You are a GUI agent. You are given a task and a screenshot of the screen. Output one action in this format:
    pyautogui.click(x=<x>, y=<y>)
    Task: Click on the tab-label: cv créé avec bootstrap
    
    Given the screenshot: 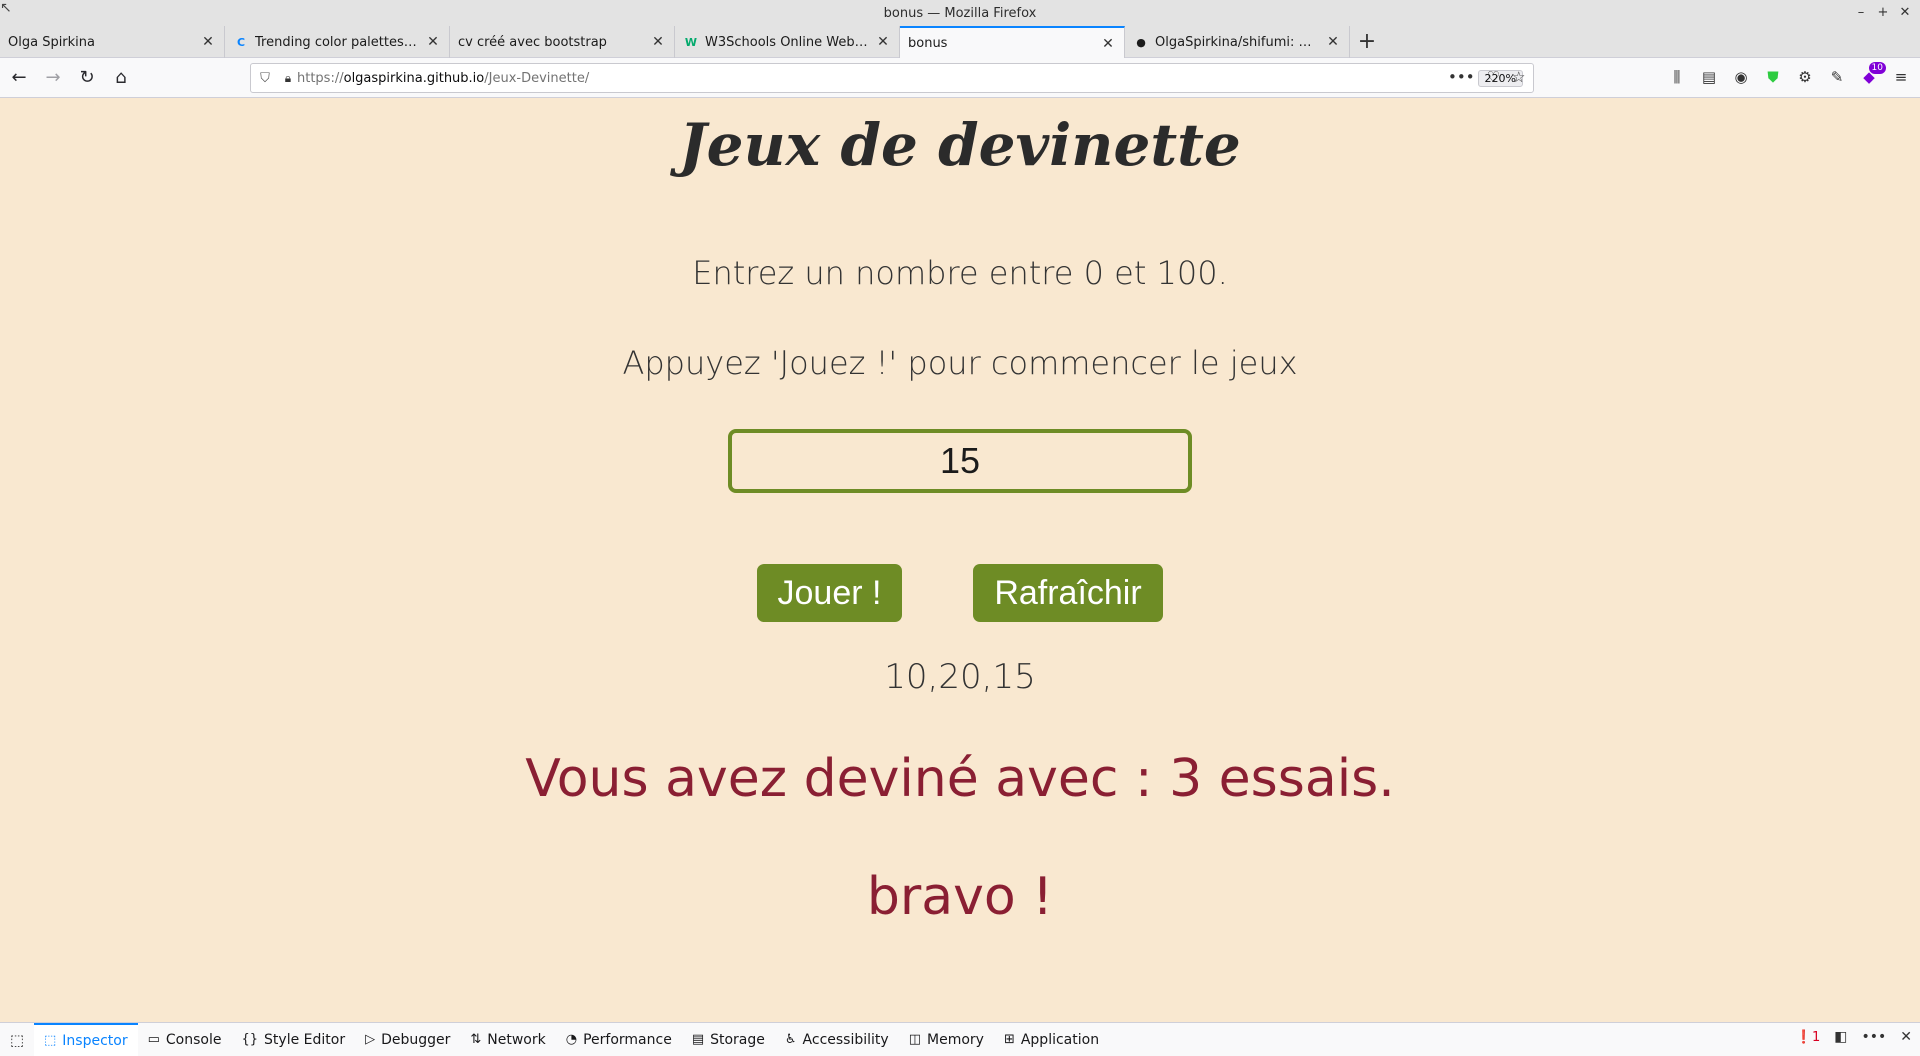 What is the action you would take?
    pyautogui.click(x=532, y=42)
    